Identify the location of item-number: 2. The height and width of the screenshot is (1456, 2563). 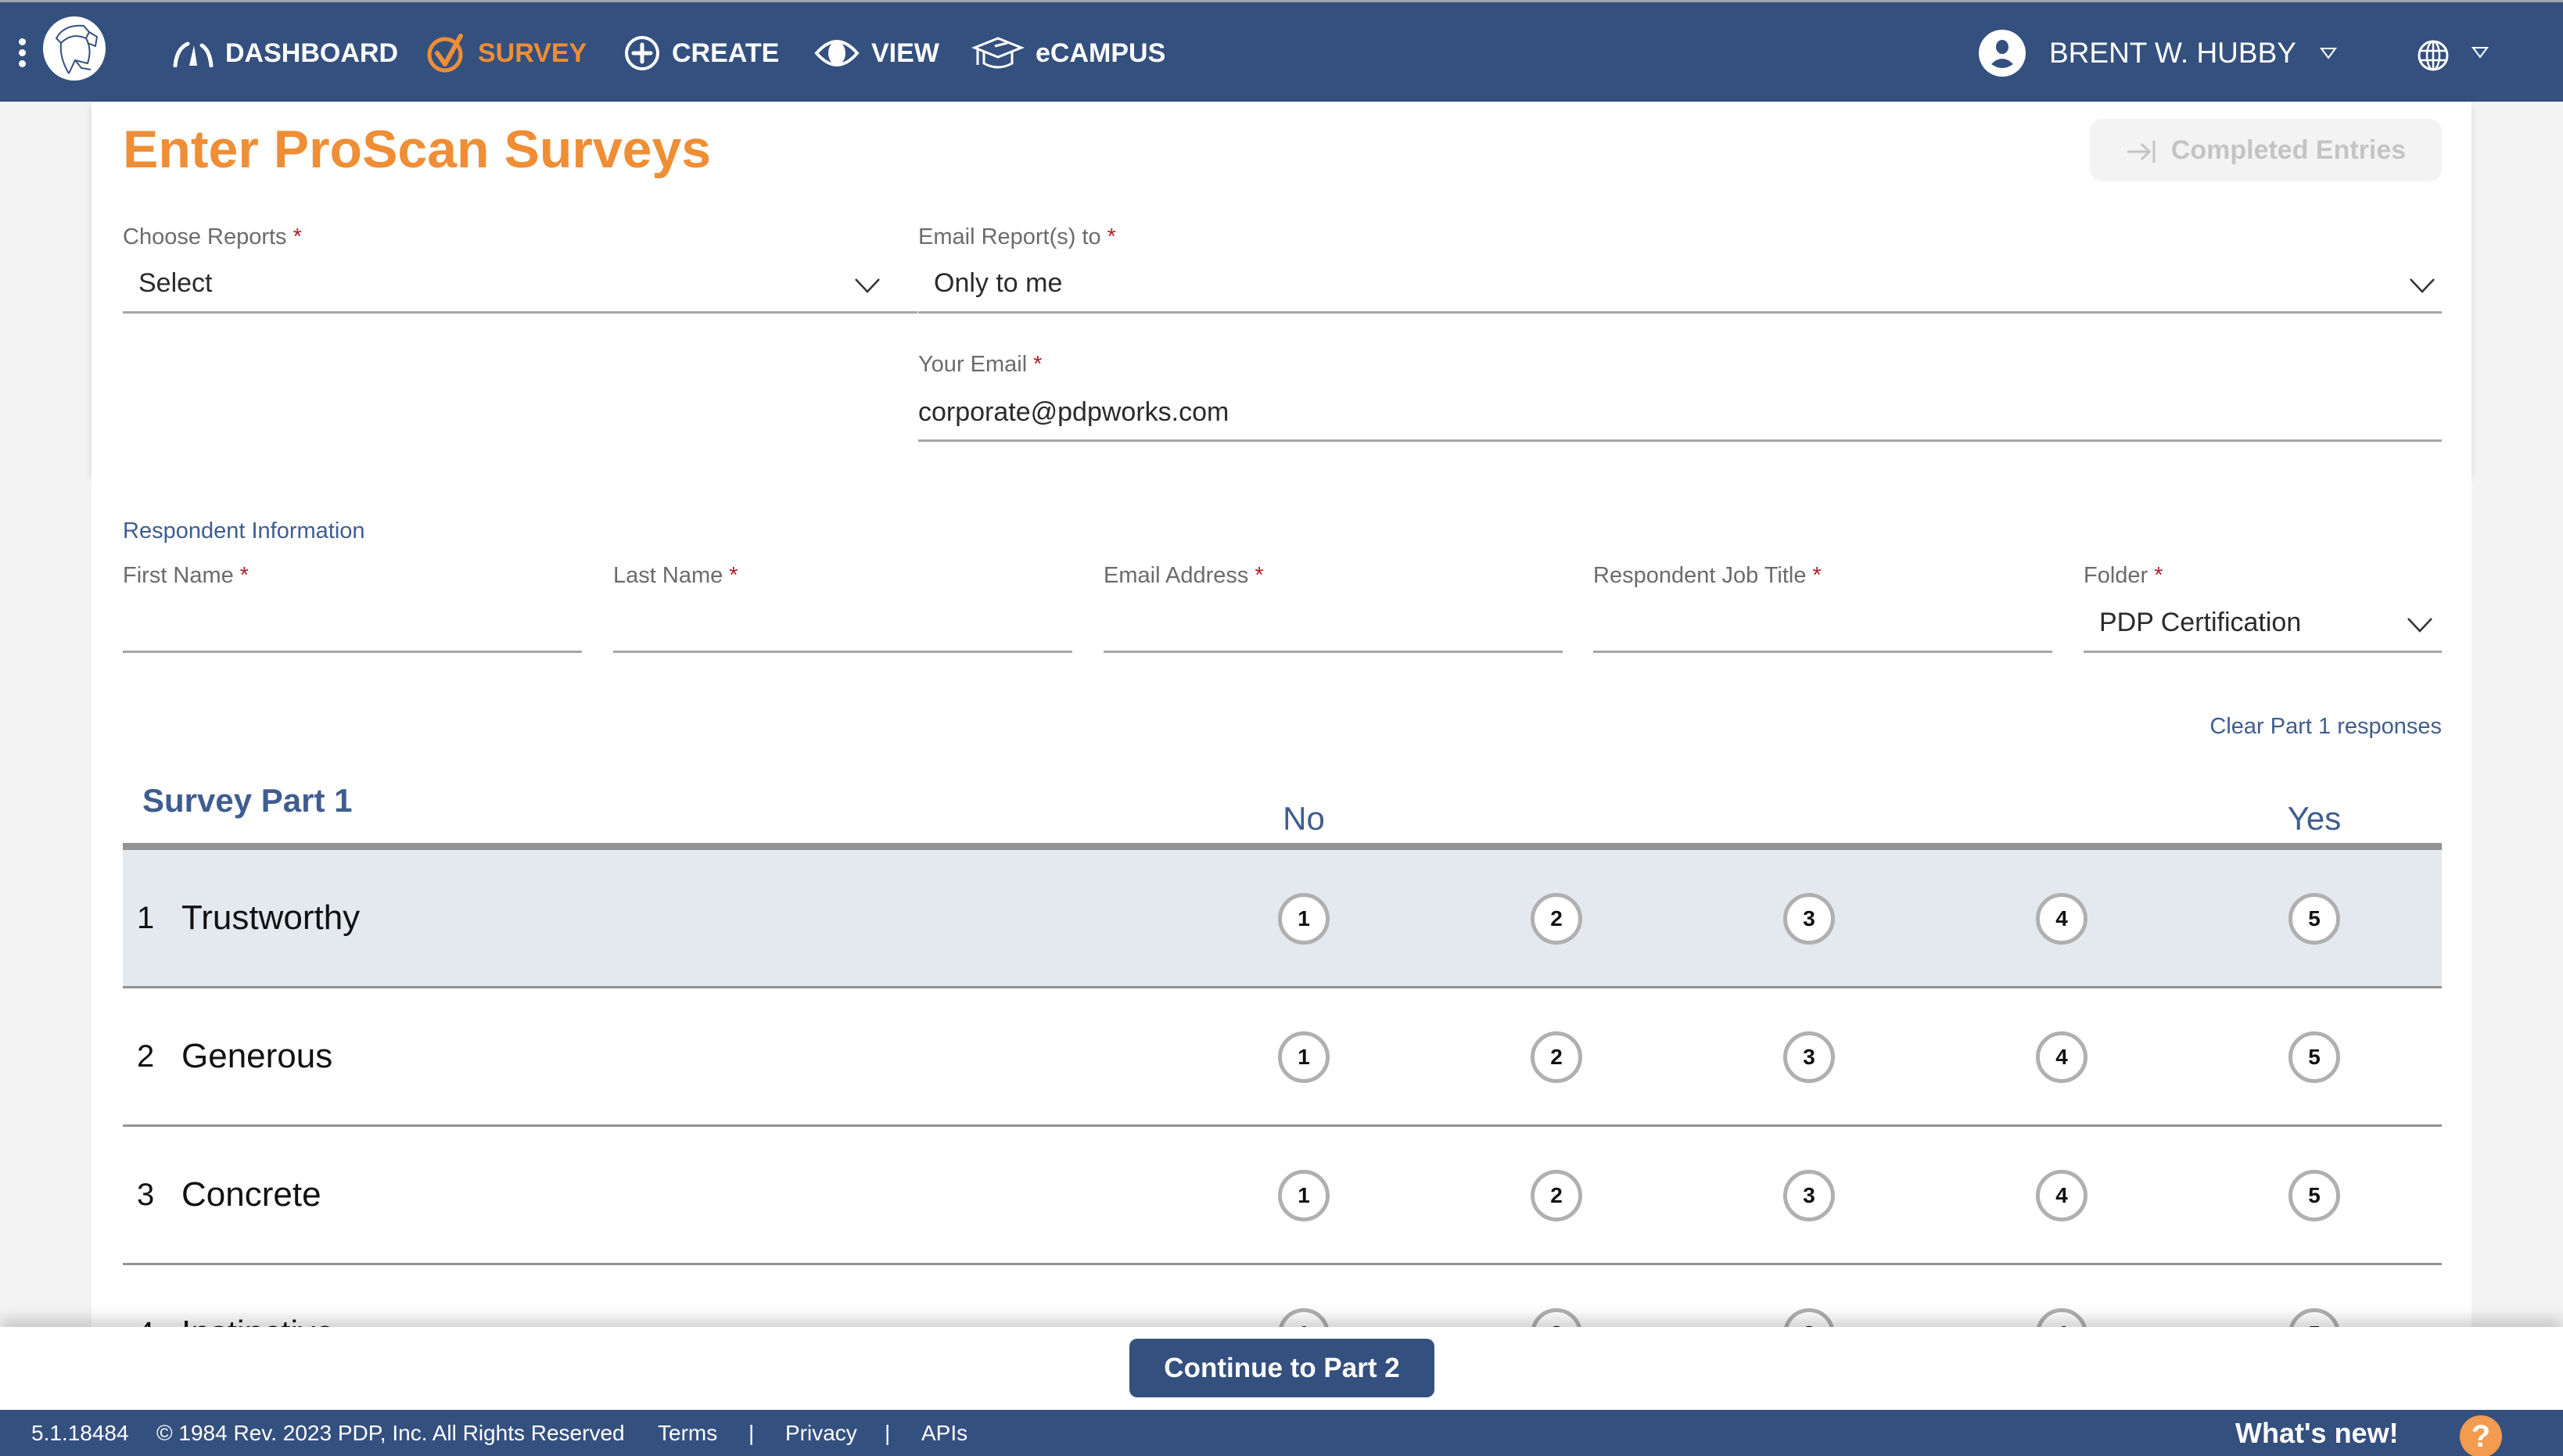
(146, 1056).